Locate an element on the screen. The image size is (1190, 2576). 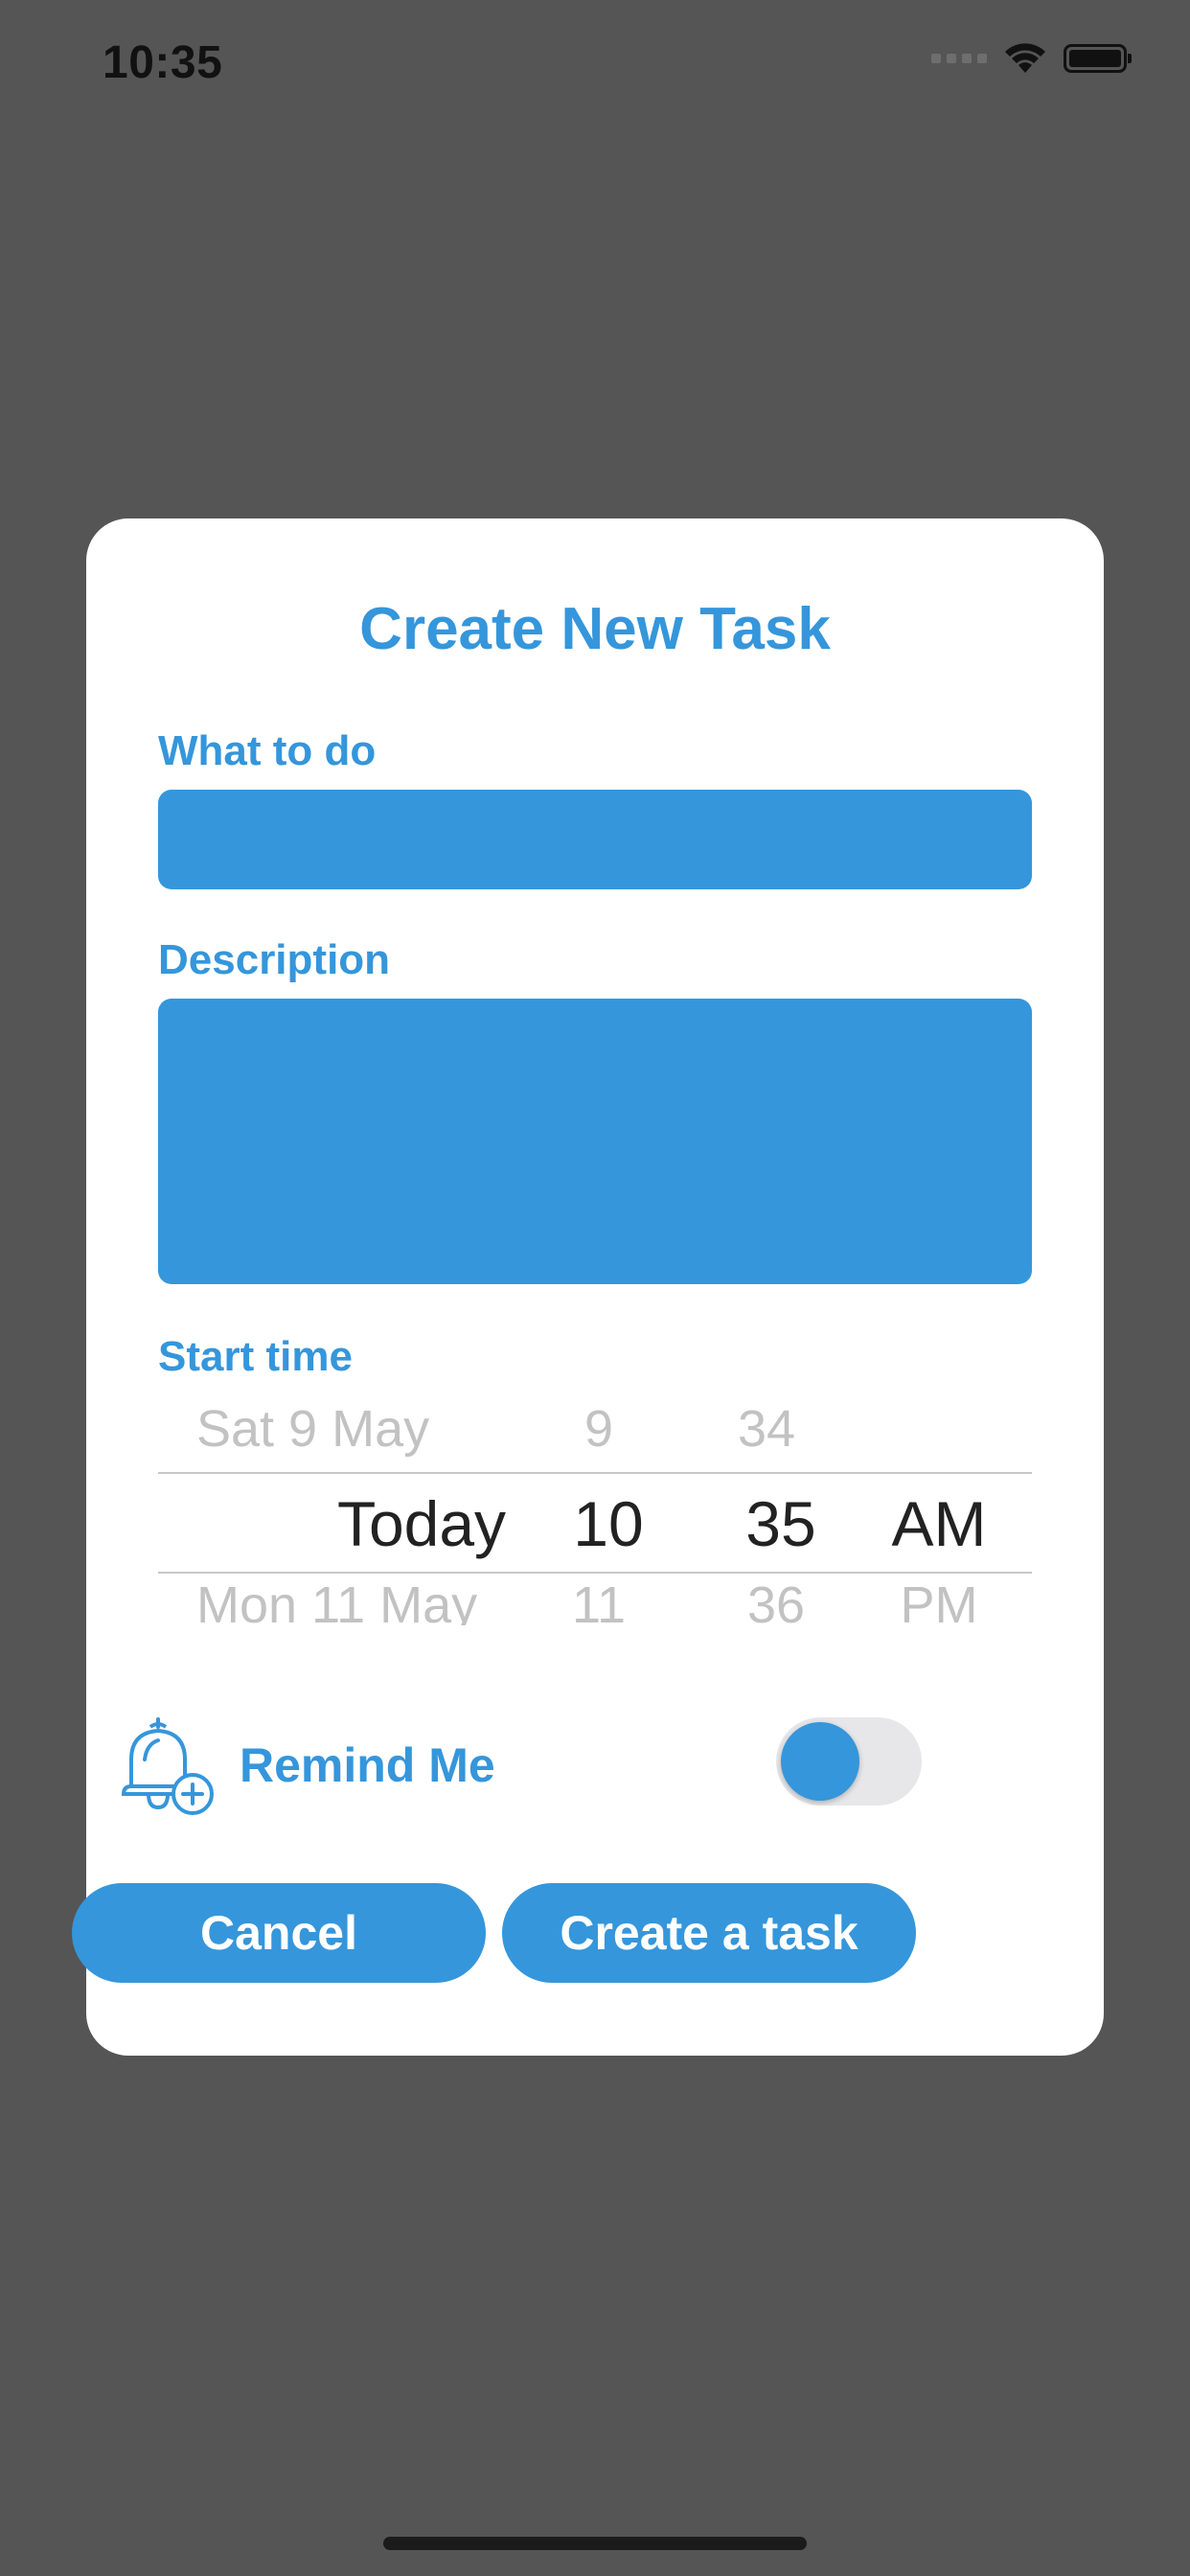
picker-selected-row: Today 10 35 AM is located at coordinates (595, 1525).